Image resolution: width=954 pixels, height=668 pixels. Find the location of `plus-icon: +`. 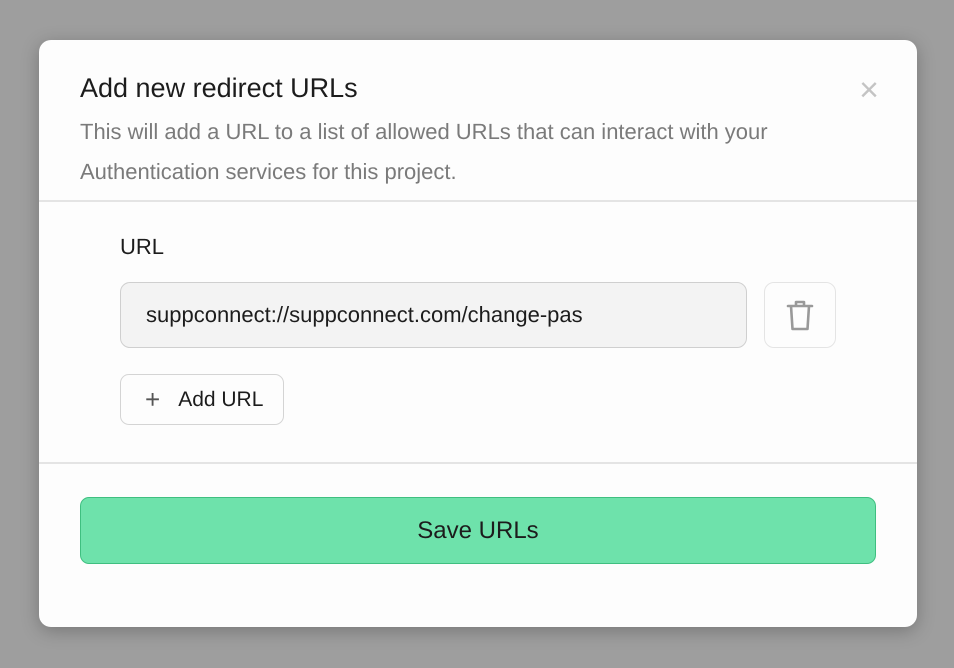

plus-icon: + is located at coordinates (152, 399).